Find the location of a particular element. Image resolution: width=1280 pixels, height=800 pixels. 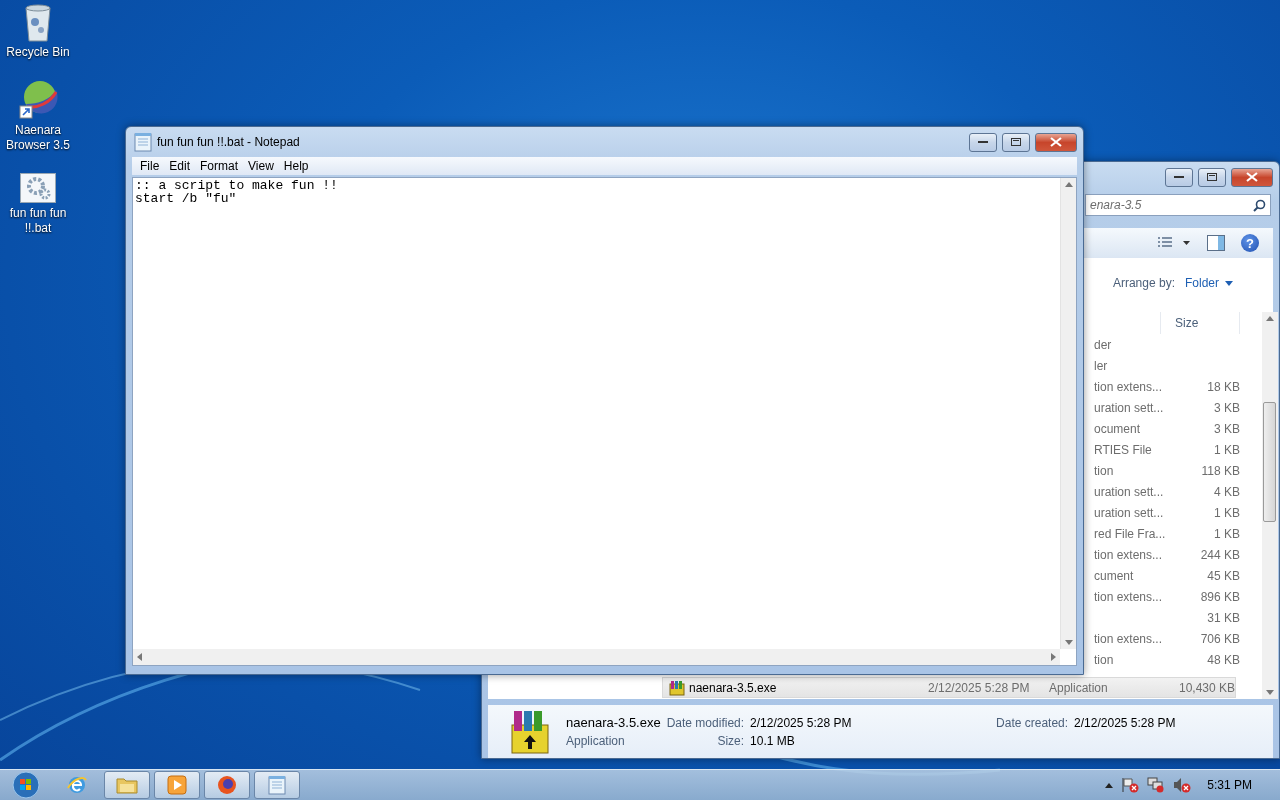

browser-globe-icon is located at coordinates (77, 785).